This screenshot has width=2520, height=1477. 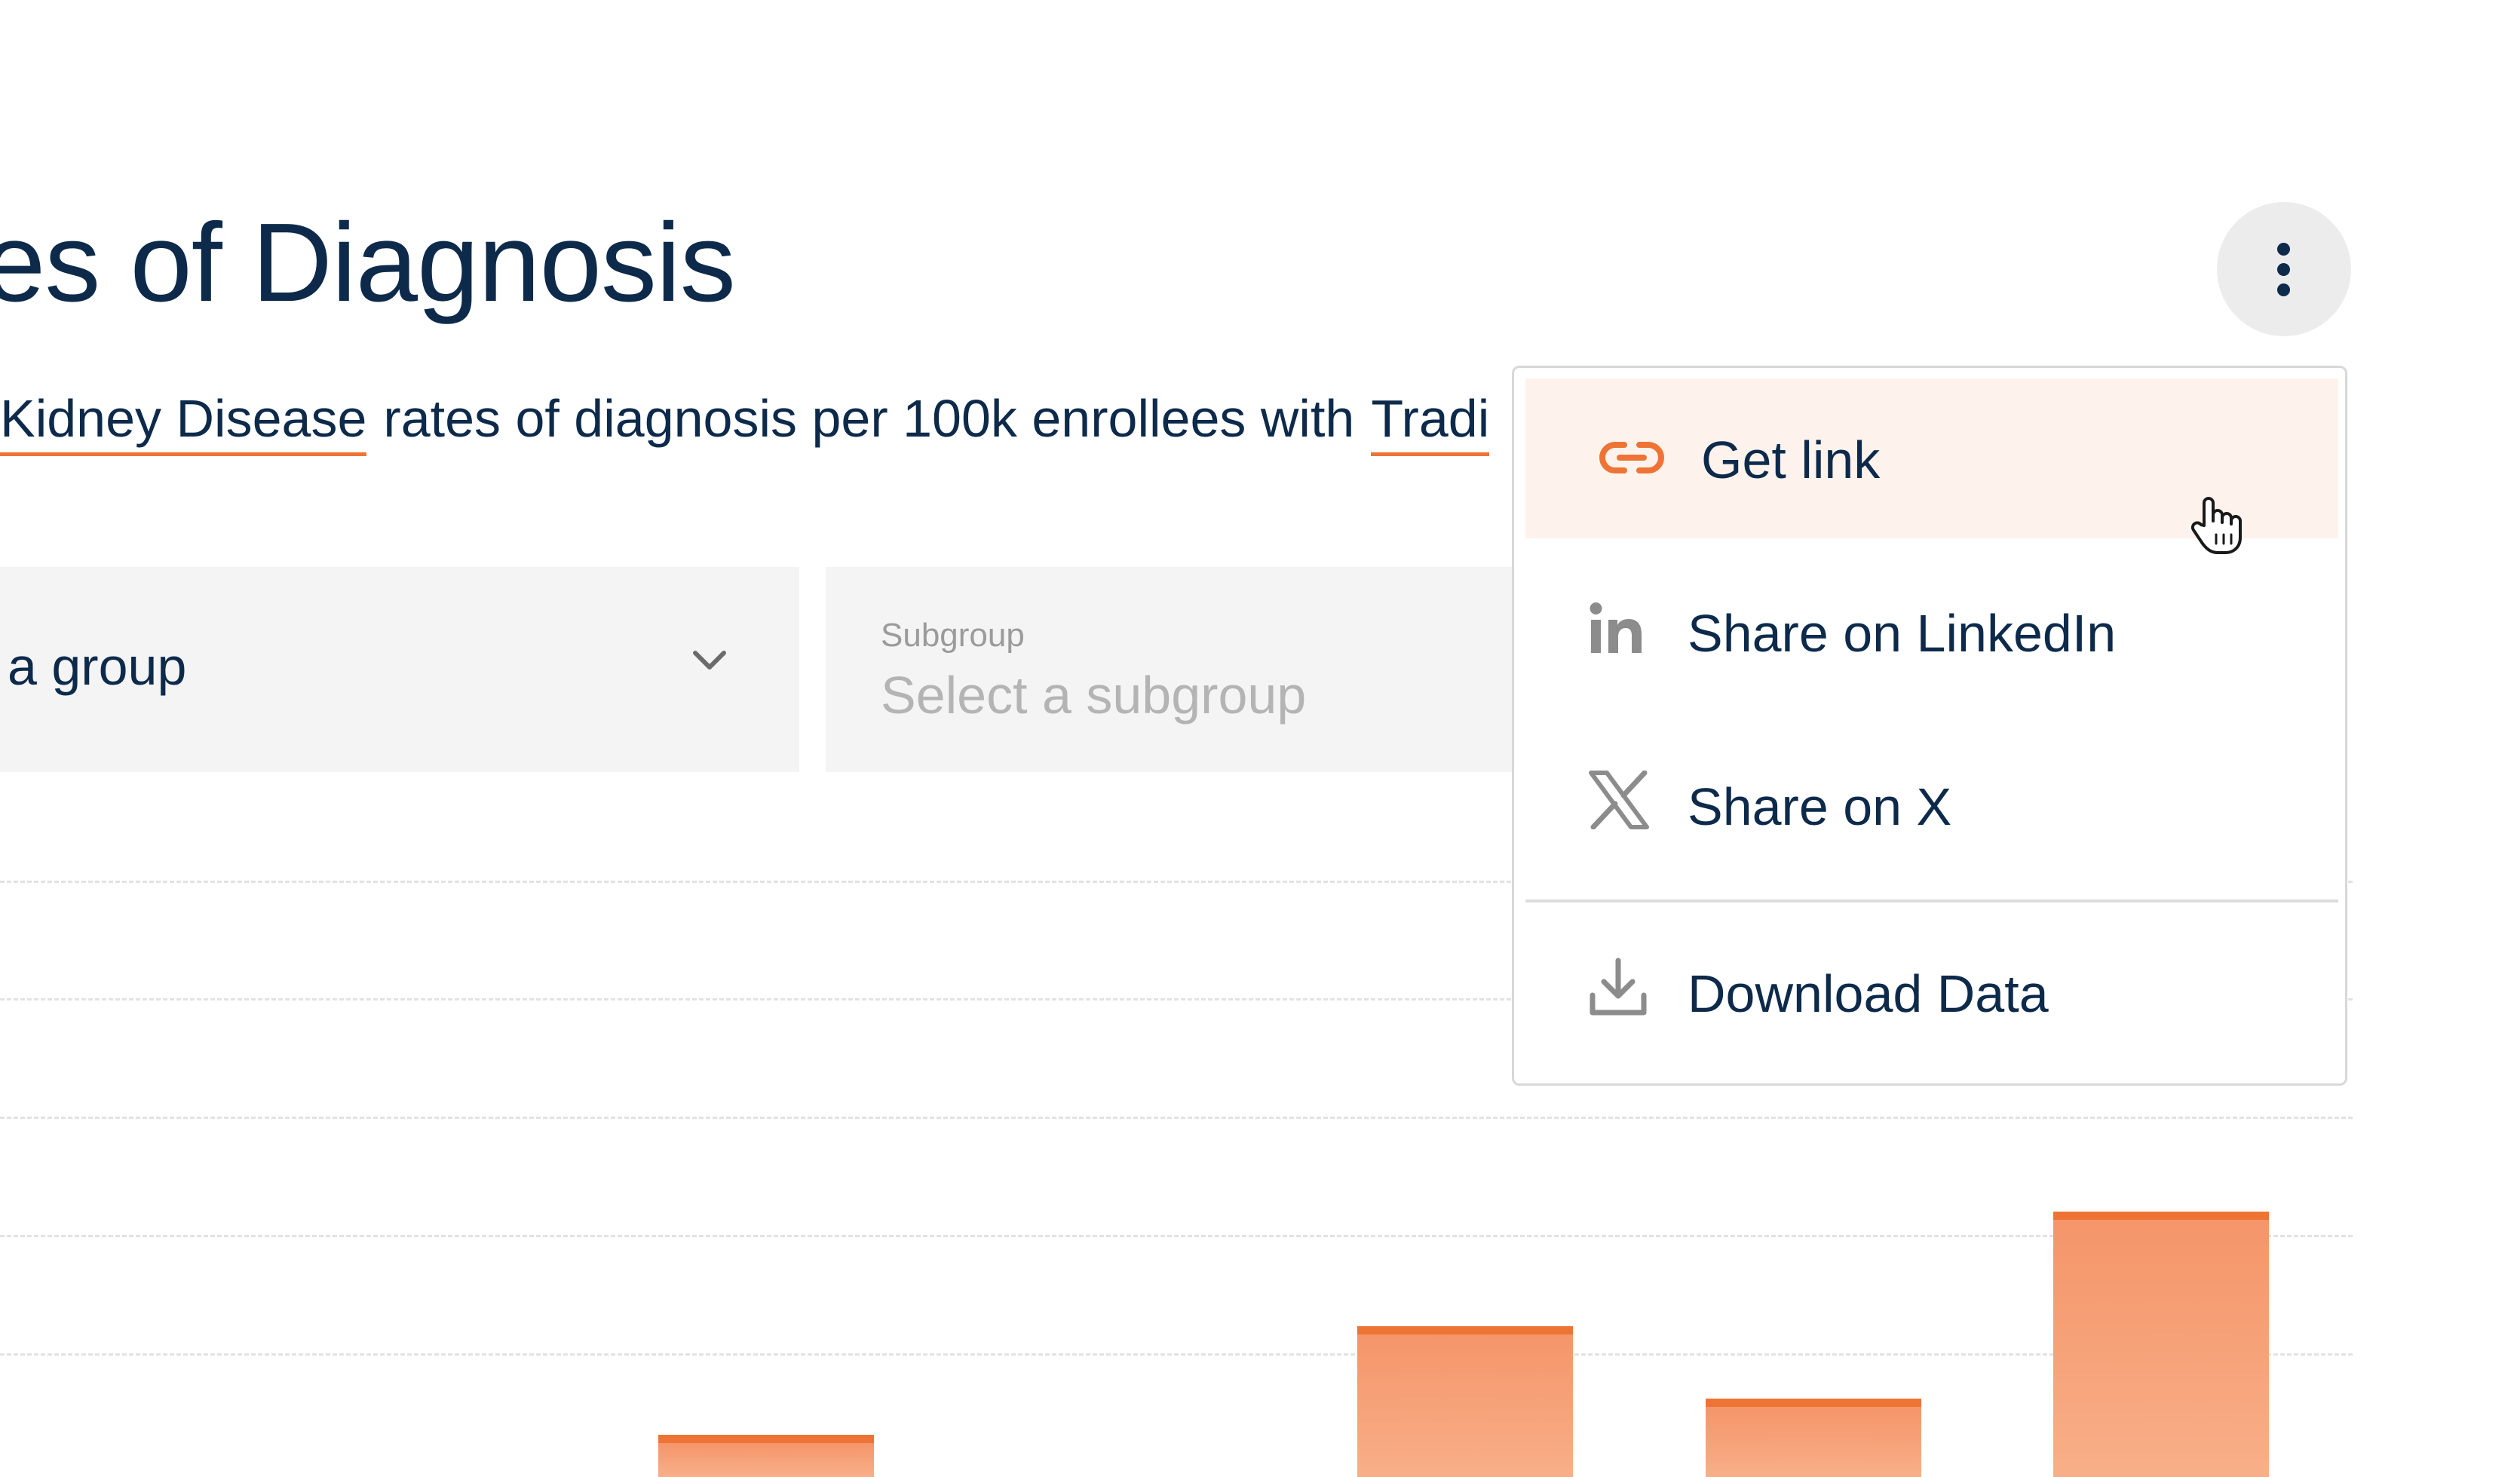 What do you see at coordinates (1820, 806) in the screenshot?
I see `menu-label-x: Share on X` at bounding box center [1820, 806].